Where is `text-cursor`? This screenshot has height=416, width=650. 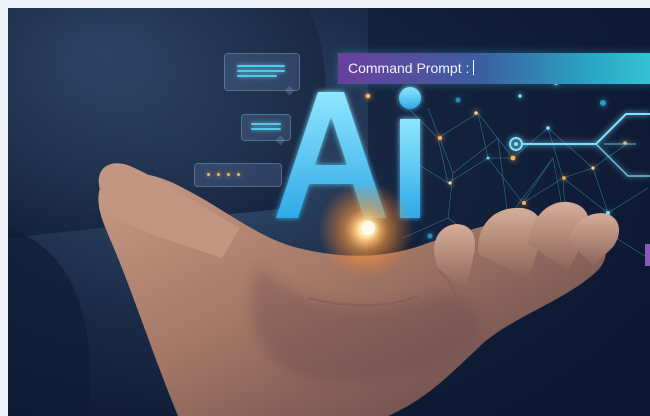
text-cursor is located at coordinates (474, 67).